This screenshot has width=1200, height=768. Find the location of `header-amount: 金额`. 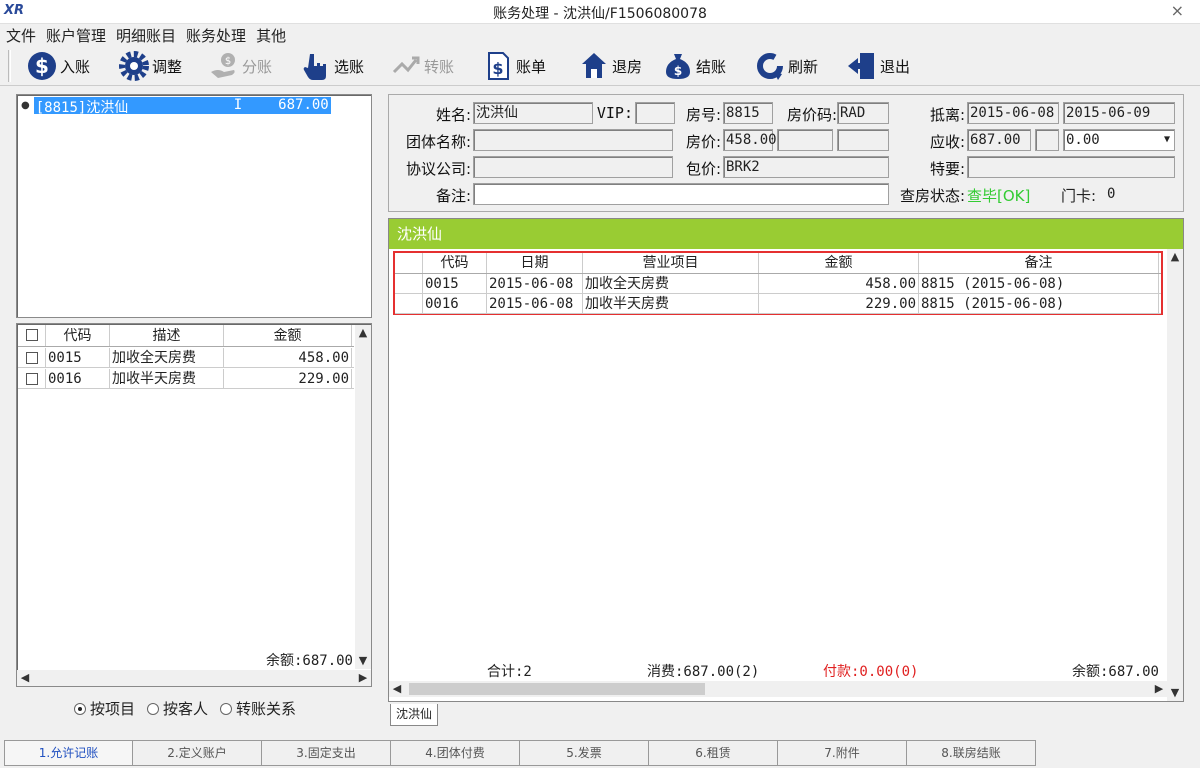

header-amount: 金额 is located at coordinates (288, 335).